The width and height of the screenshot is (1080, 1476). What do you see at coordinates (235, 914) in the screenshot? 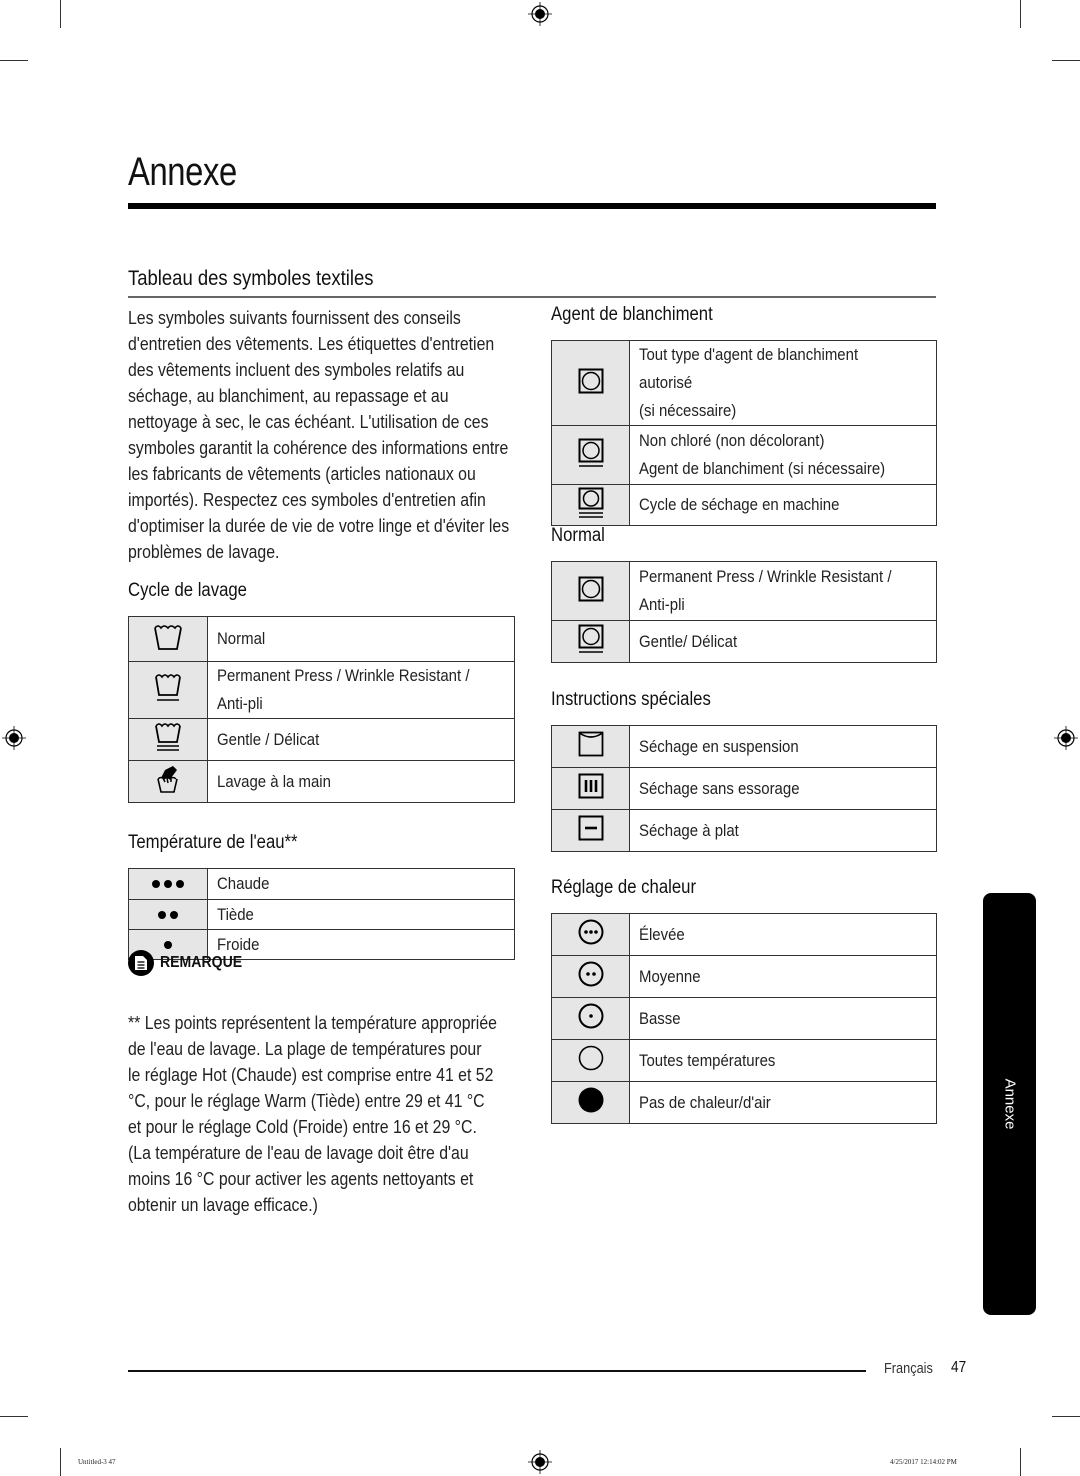
I see `row-label: Tiède` at bounding box center [235, 914].